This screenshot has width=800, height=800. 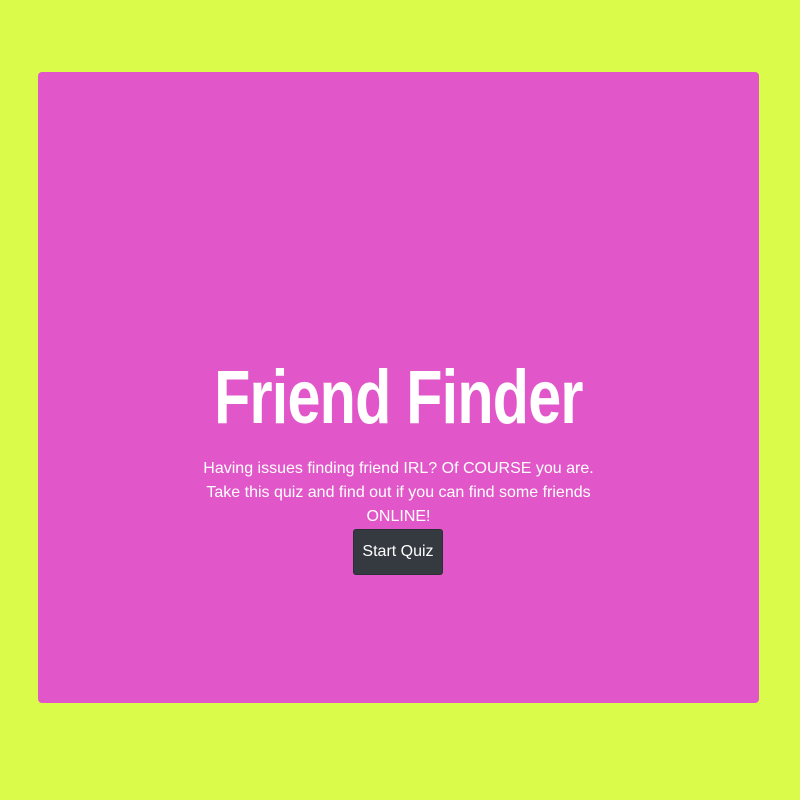 I want to click on page-title: Friend Finder, so click(x=398, y=397).